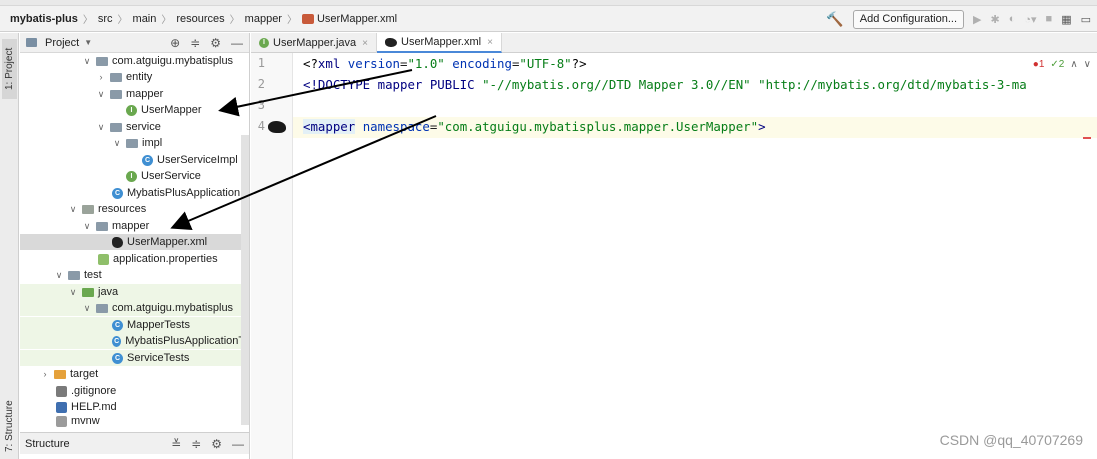  I want to click on tree-item: C MapperTests, so click(134, 325).